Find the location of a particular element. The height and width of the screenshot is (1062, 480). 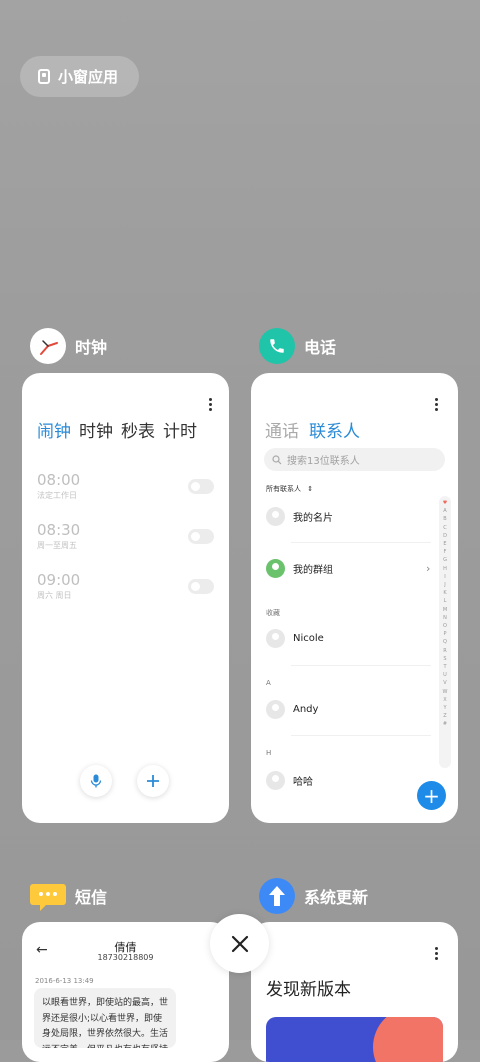

clear-all-button is located at coordinates (239, 943).